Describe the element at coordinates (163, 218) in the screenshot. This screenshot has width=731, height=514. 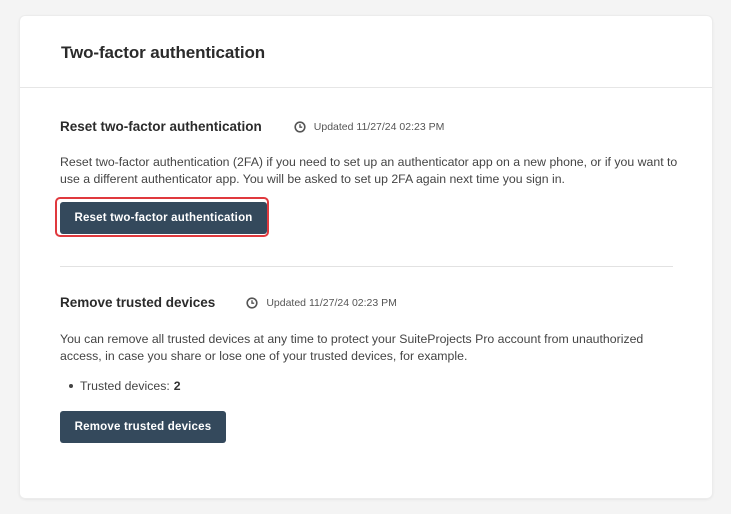
I see `reset-2fa-button: Reset two-factor authentication` at that location.